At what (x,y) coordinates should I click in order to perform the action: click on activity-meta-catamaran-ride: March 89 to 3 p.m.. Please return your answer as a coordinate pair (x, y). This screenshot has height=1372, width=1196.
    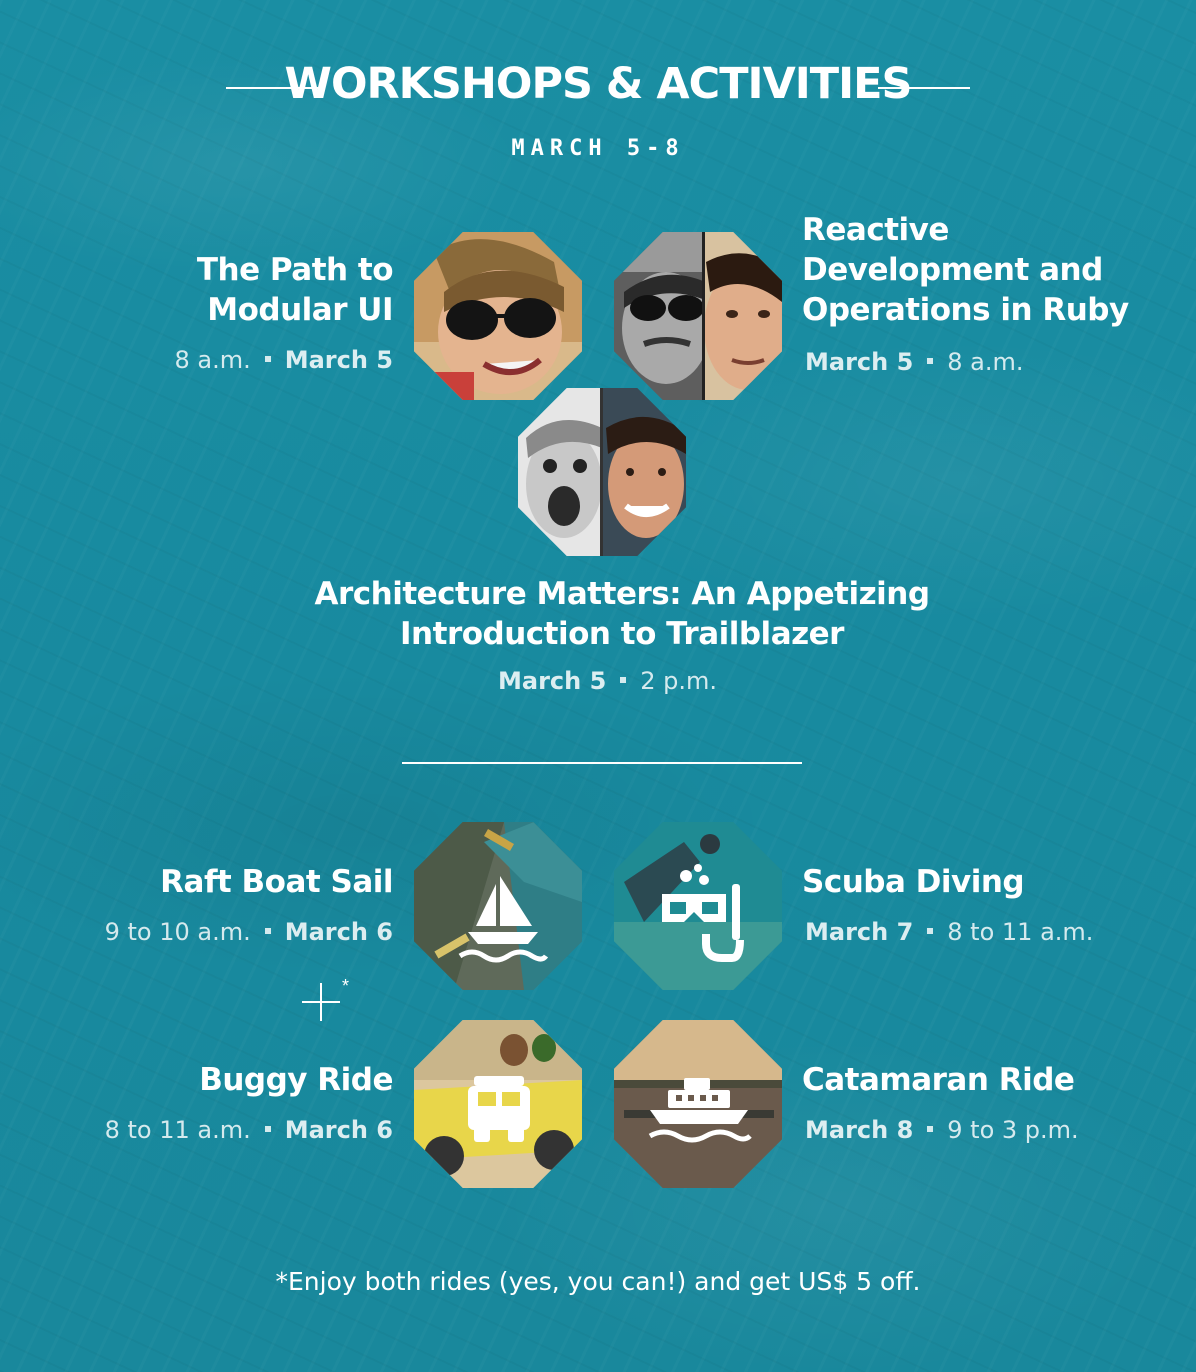
    Looking at the image, I should click on (942, 1130).